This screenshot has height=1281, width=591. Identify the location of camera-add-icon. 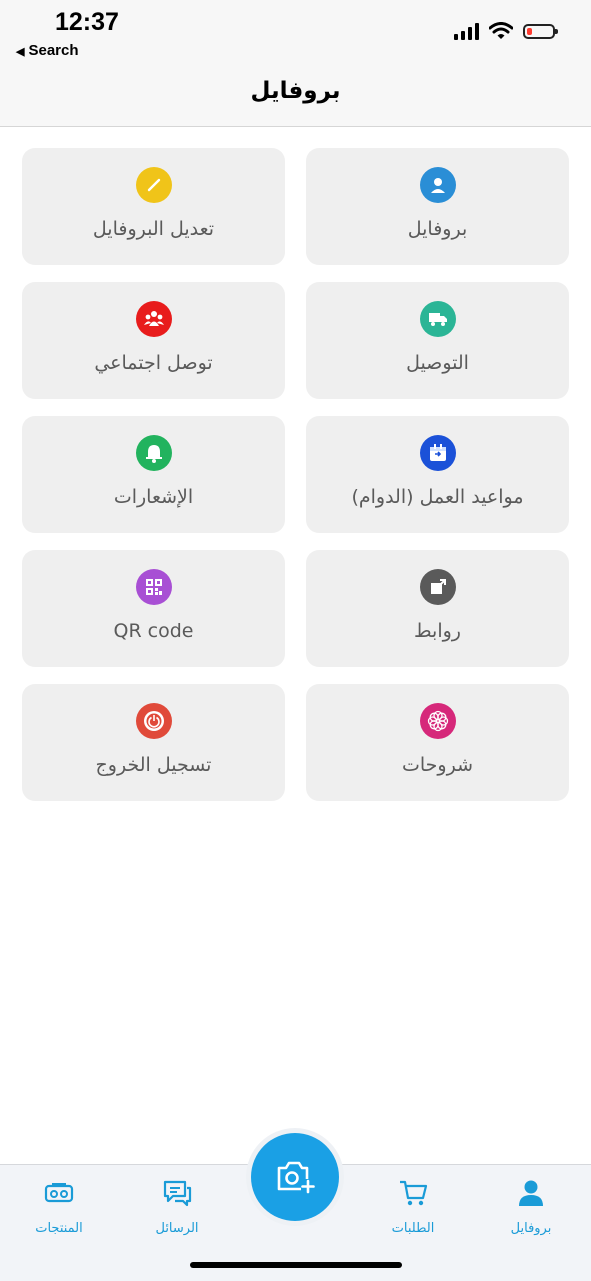
(296, 1177).